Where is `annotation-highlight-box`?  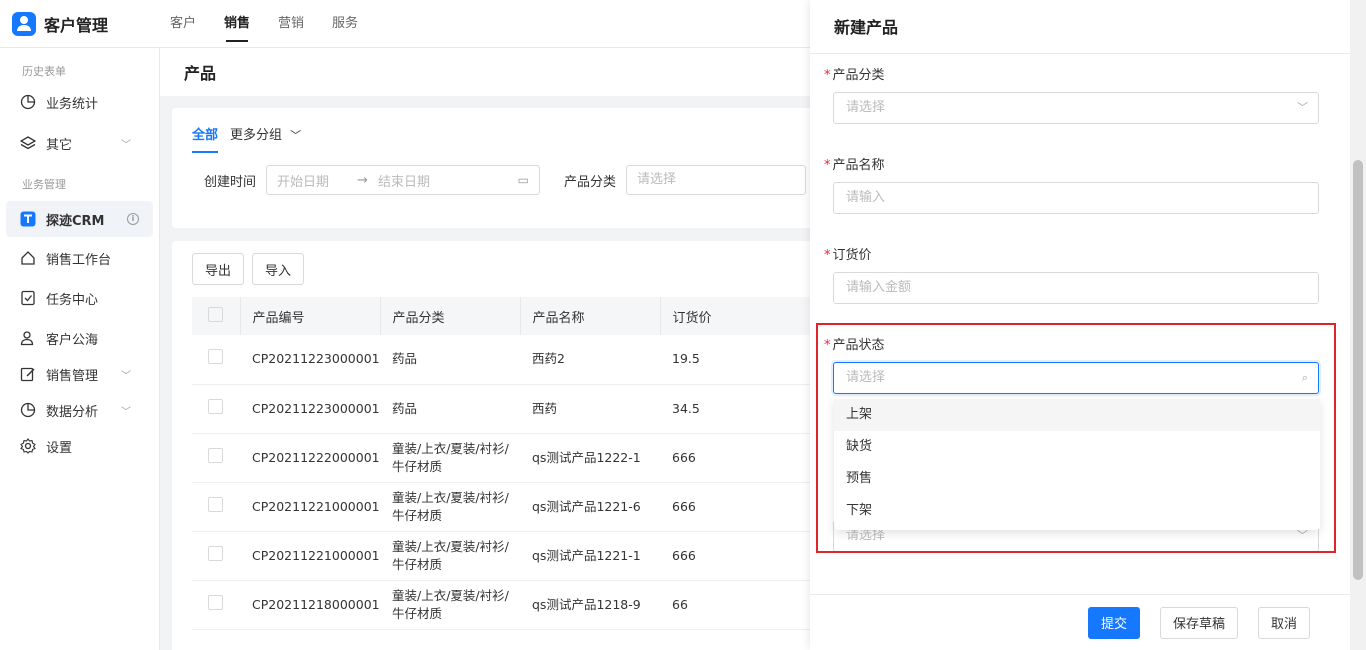 annotation-highlight-box is located at coordinates (1076, 438).